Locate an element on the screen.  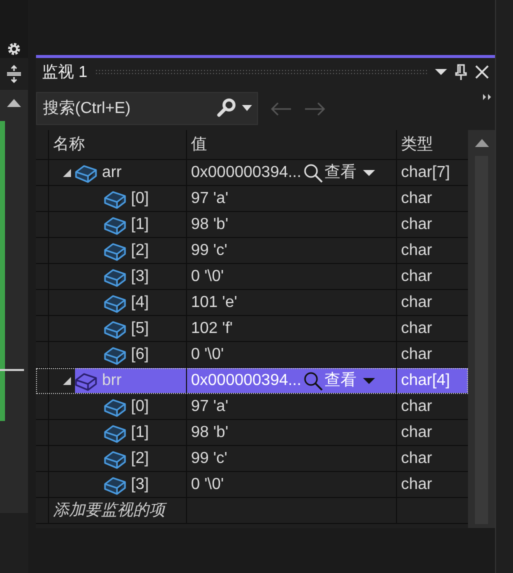
dropdown-icon is located at coordinates (441, 72).